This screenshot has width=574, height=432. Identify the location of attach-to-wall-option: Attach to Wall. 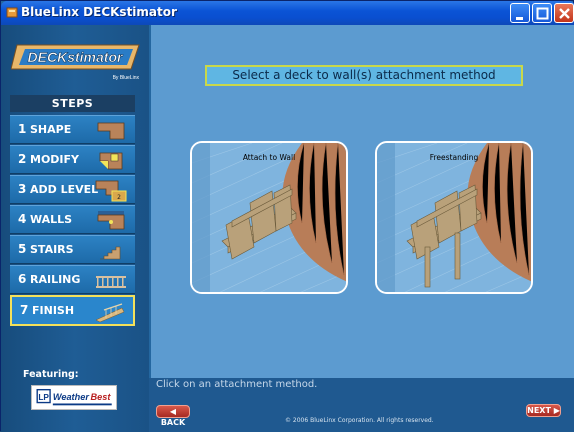
(269, 217).